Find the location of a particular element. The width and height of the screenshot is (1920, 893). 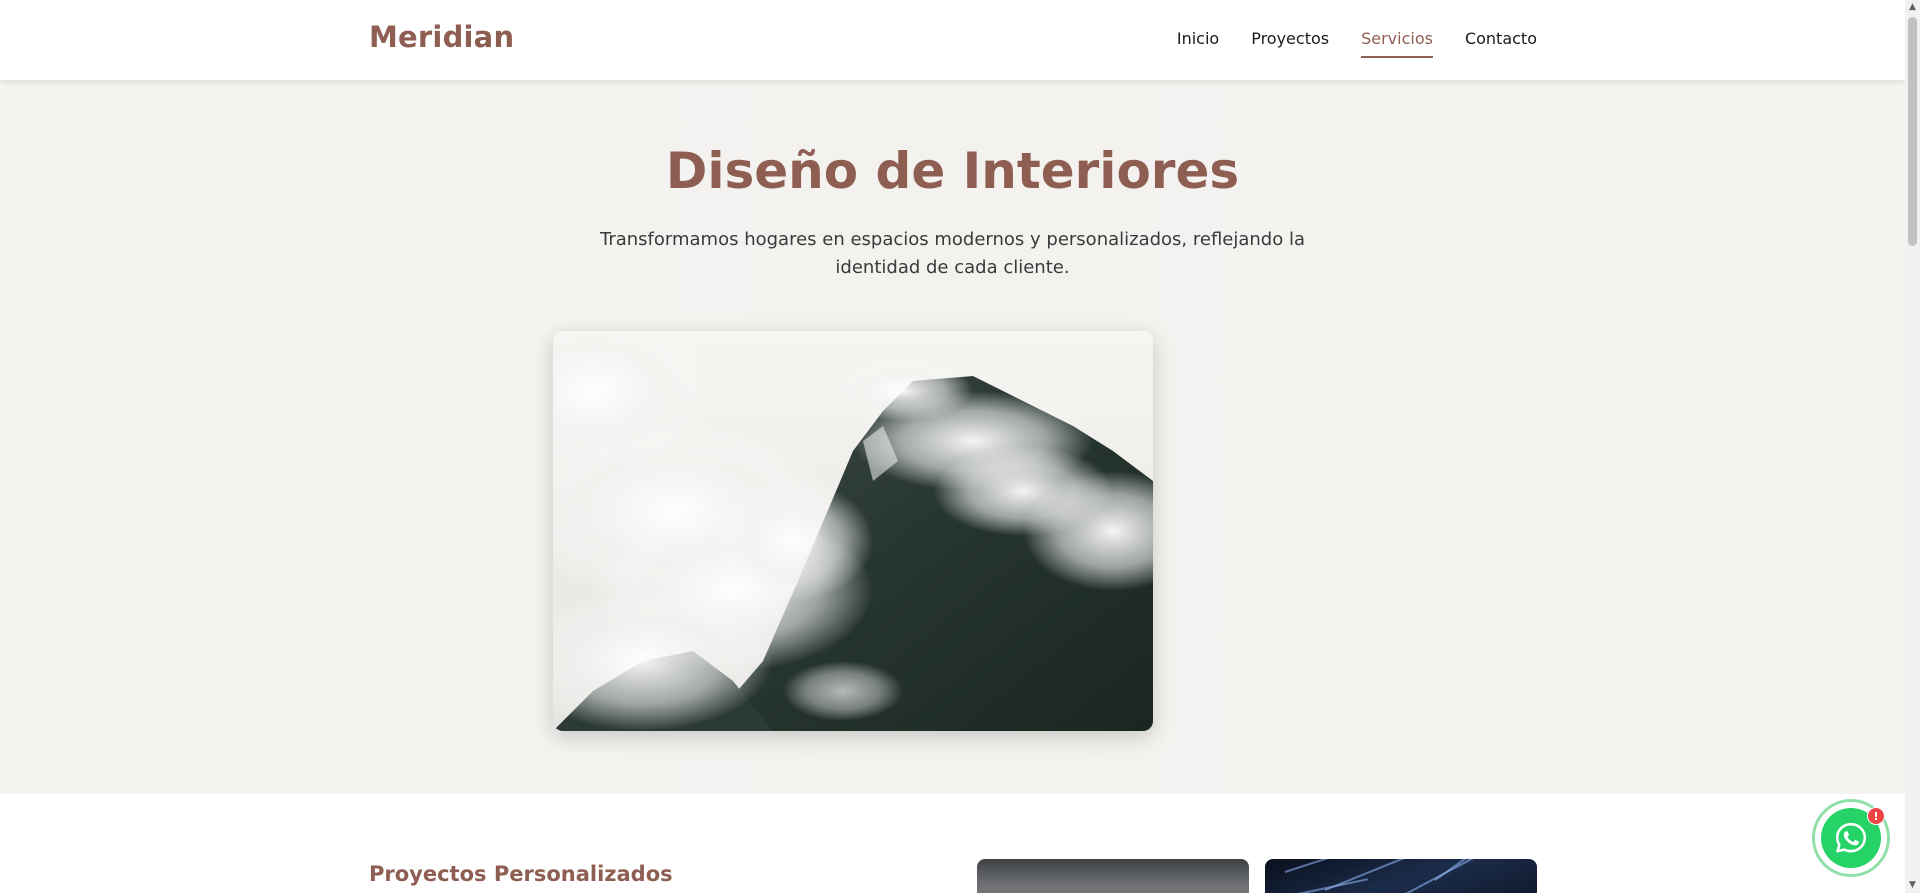

misty-mountain-image is located at coordinates (853, 531).